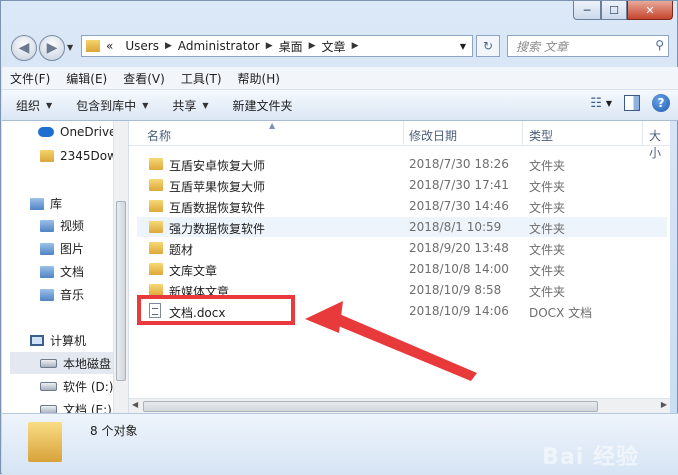 The image size is (678, 475). What do you see at coordinates (159, 135) in the screenshot?
I see `column-header-name: 名称` at bounding box center [159, 135].